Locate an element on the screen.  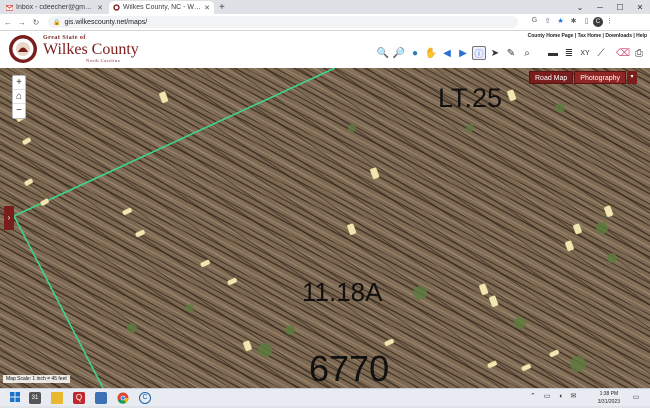
tab-label: Wilkes County, NC - Web Map Vi is located at coordinates (162, 7).